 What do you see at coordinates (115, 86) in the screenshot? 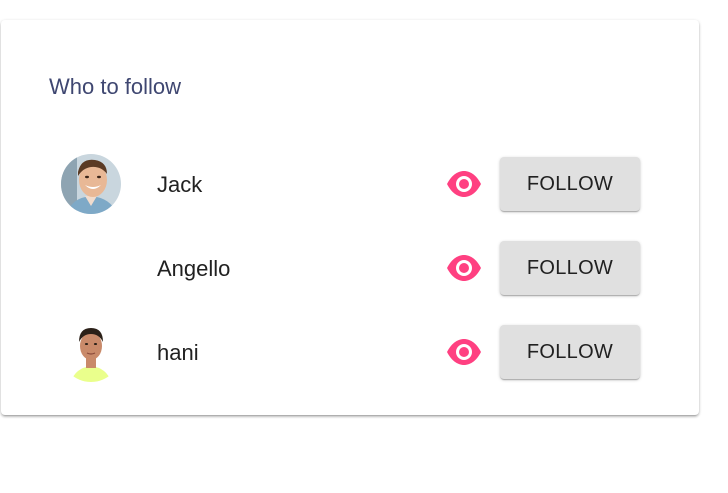
I see `card-title: Who to follow` at bounding box center [115, 86].